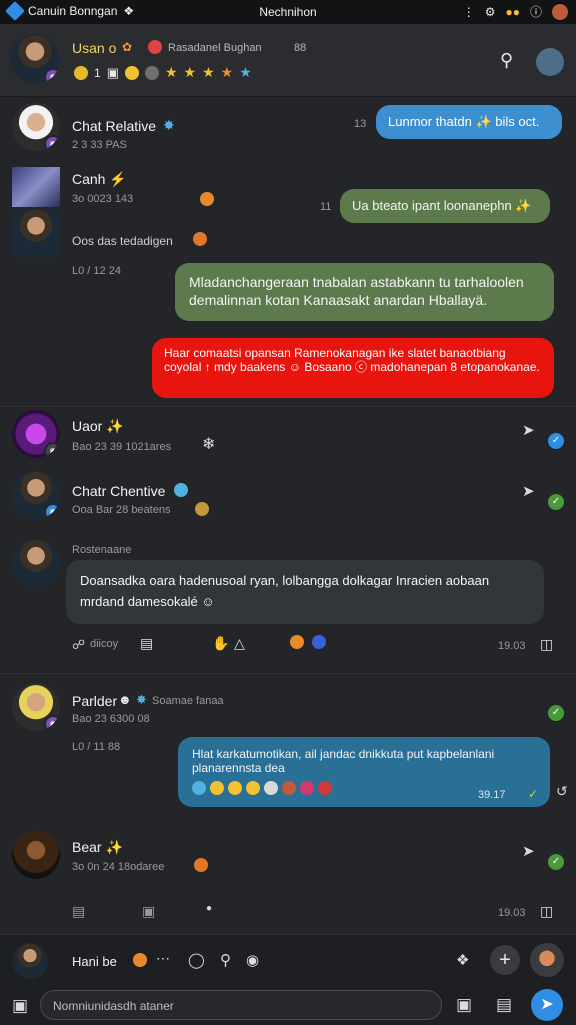 Image resolution: width=576 pixels, height=1025 pixels. What do you see at coordinates (163, 958) in the screenshot?
I see `more-icon: ⋯` at bounding box center [163, 958].